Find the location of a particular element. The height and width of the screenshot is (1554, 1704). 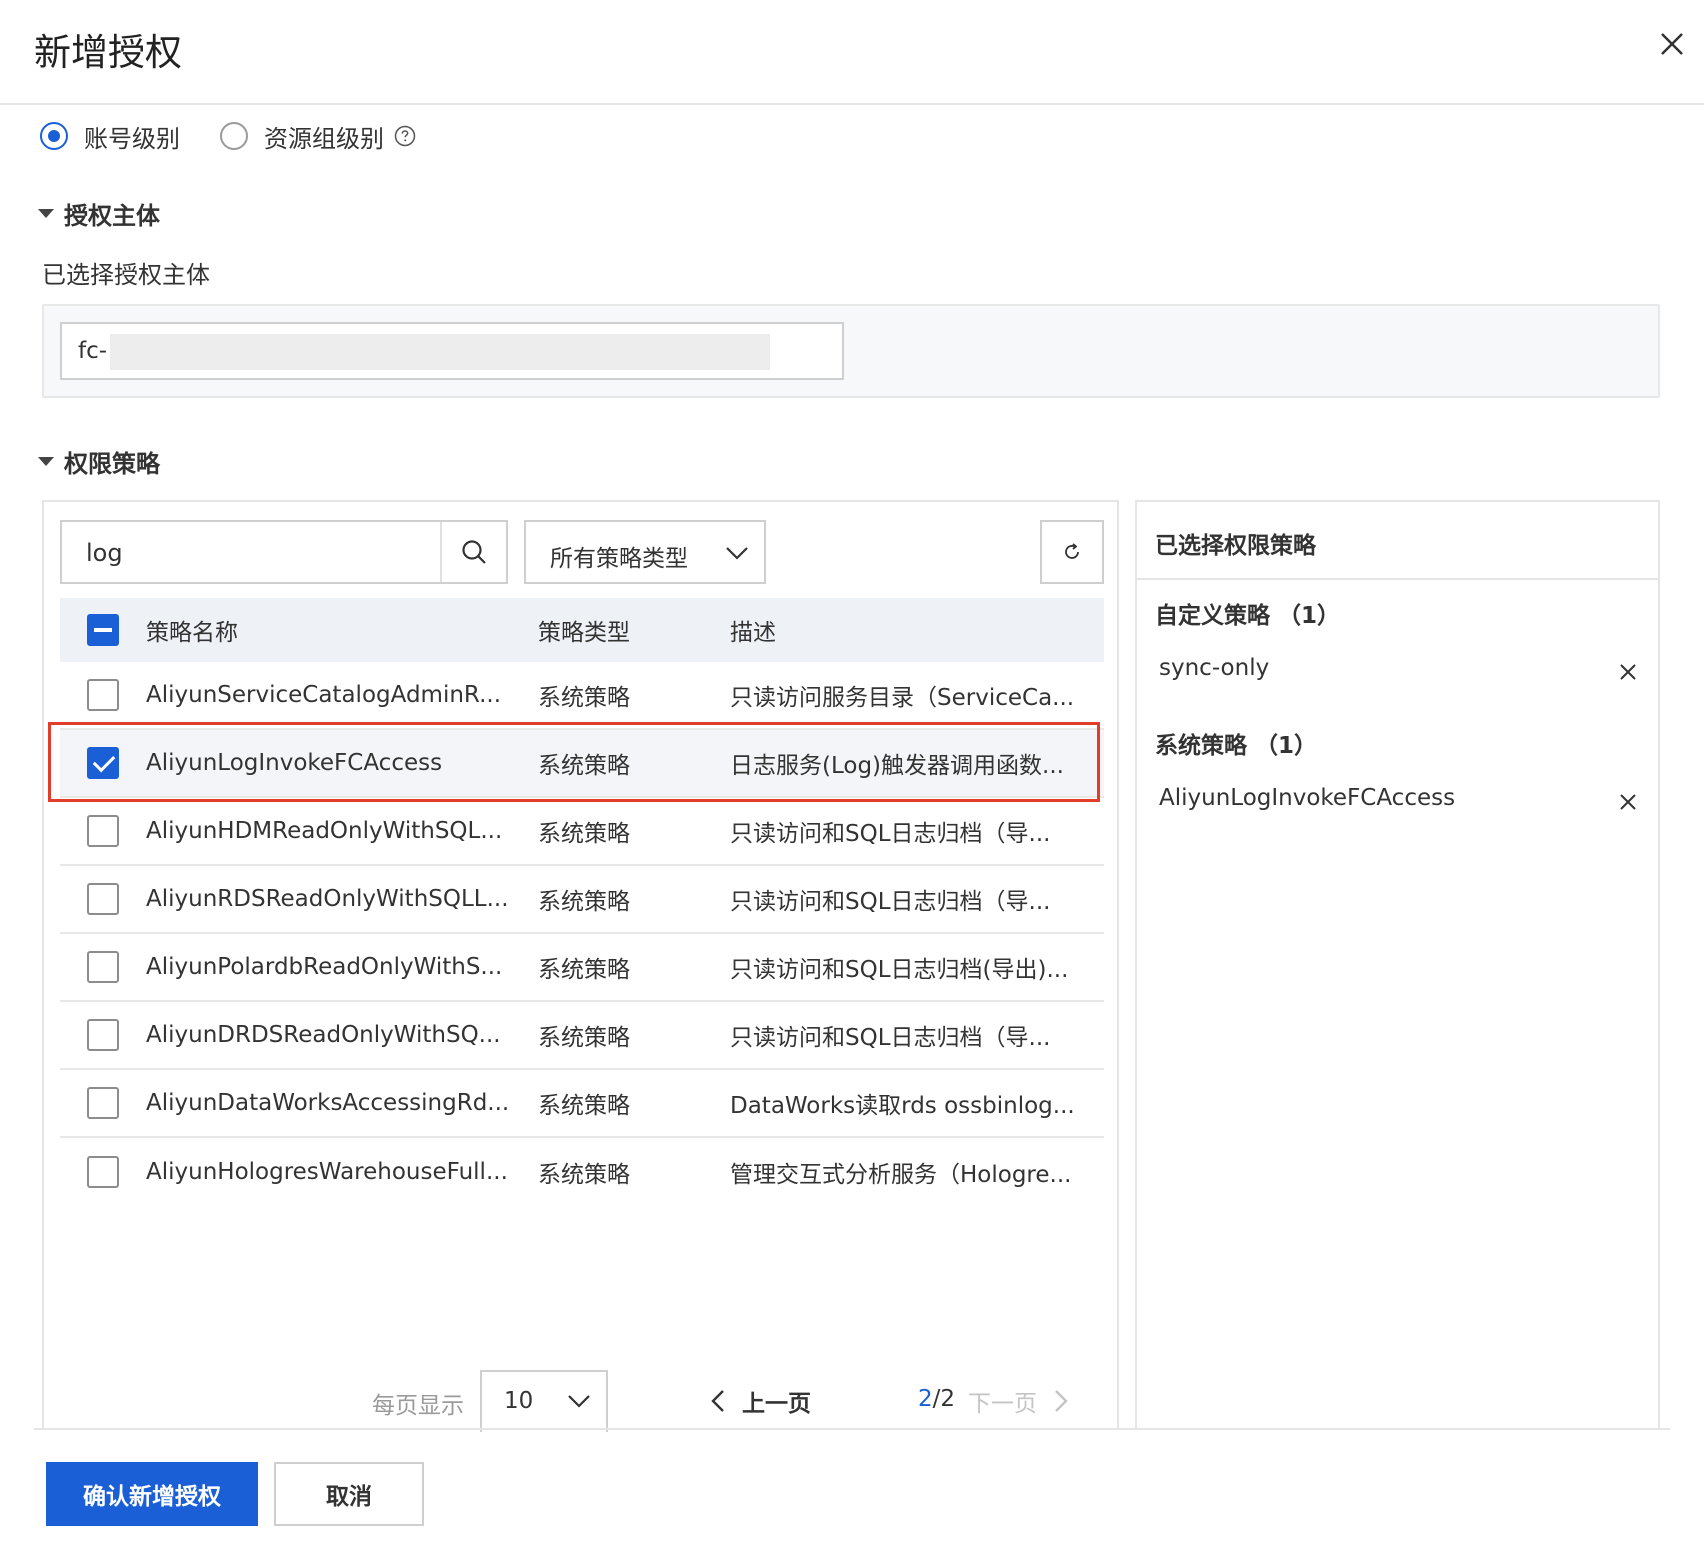

redacted-mask is located at coordinates (440, 352).